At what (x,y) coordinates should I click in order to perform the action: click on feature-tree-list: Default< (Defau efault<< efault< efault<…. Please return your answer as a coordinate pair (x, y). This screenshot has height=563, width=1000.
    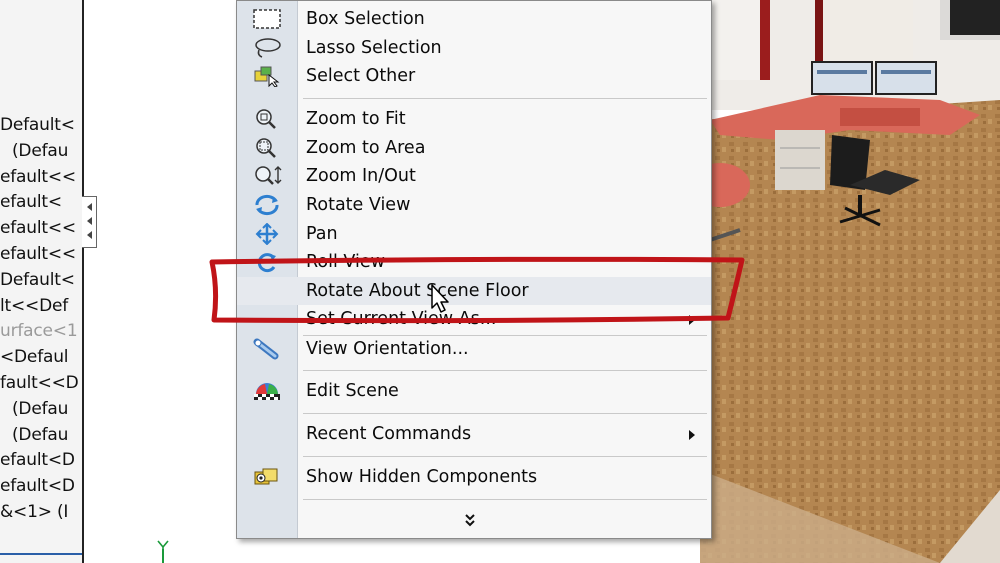
    Looking at the image, I should click on (41, 319).